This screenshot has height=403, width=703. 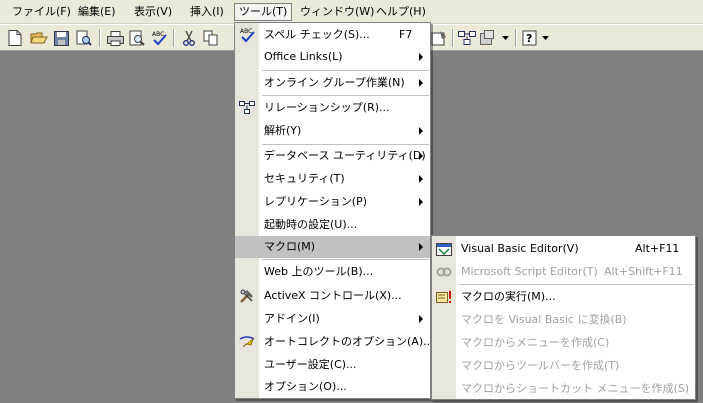 What do you see at coordinates (337, 12) in the screenshot?
I see `menu-window: ウィンドウ(W)` at bounding box center [337, 12].